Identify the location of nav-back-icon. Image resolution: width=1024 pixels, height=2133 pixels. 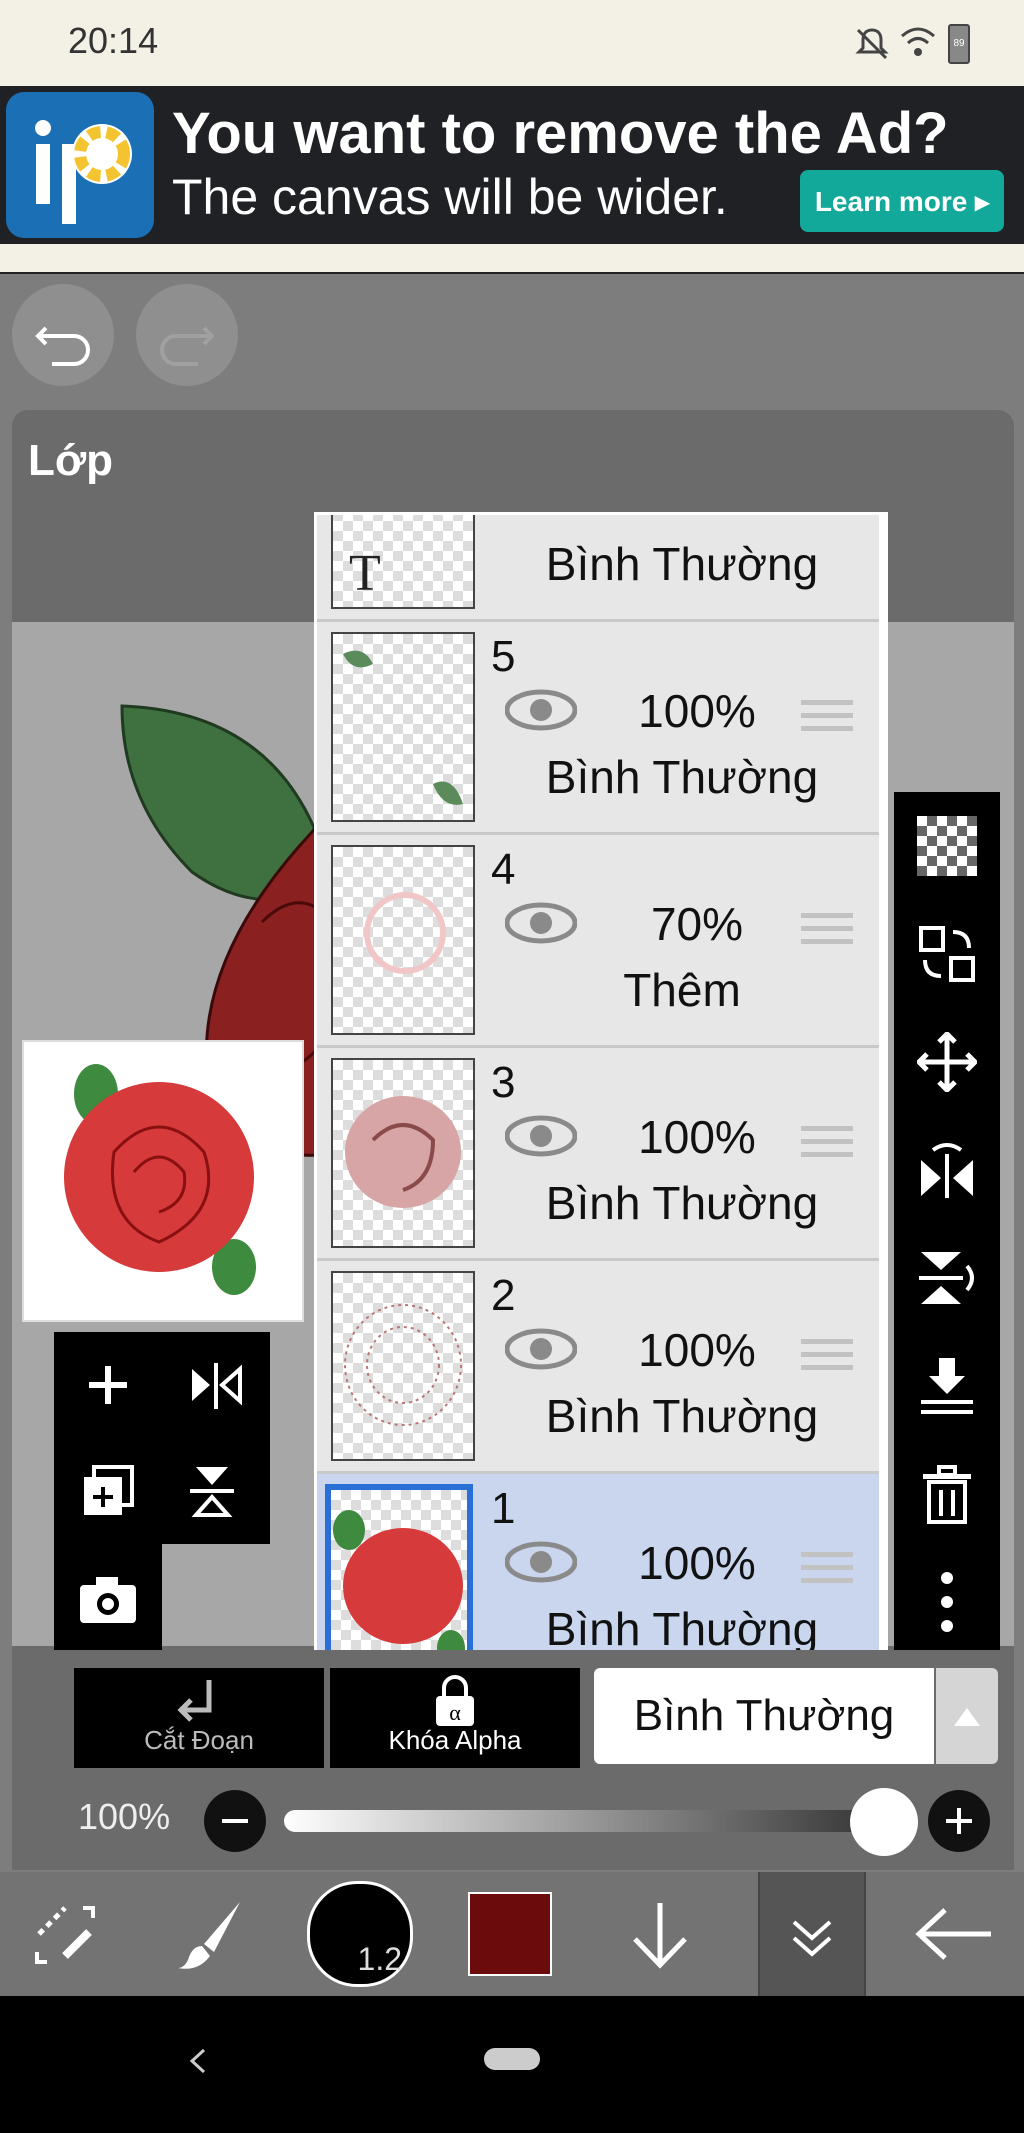
(198, 2061).